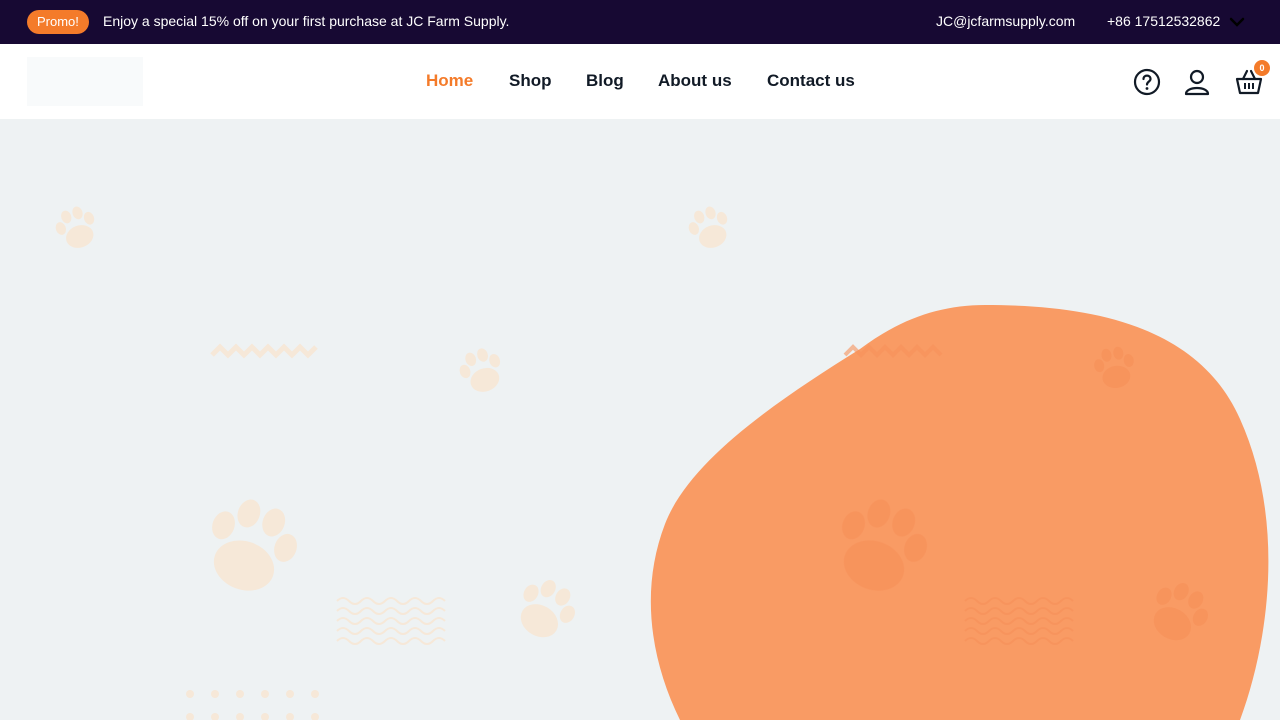  What do you see at coordinates (58, 22) in the screenshot?
I see `promo-badge: Promo!` at bounding box center [58, 22].